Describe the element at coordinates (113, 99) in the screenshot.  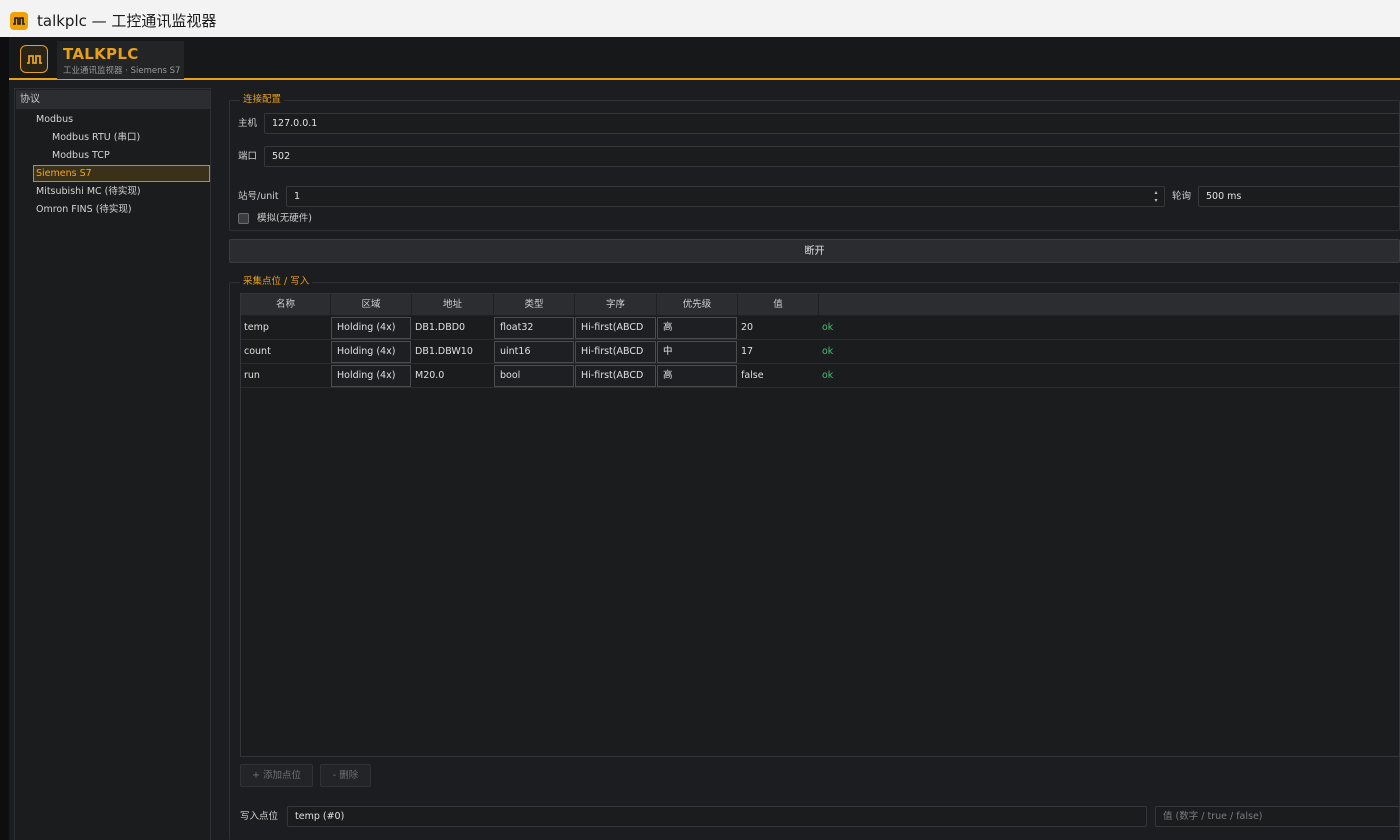
I see `protocol-tree-header: 协议` at that location.